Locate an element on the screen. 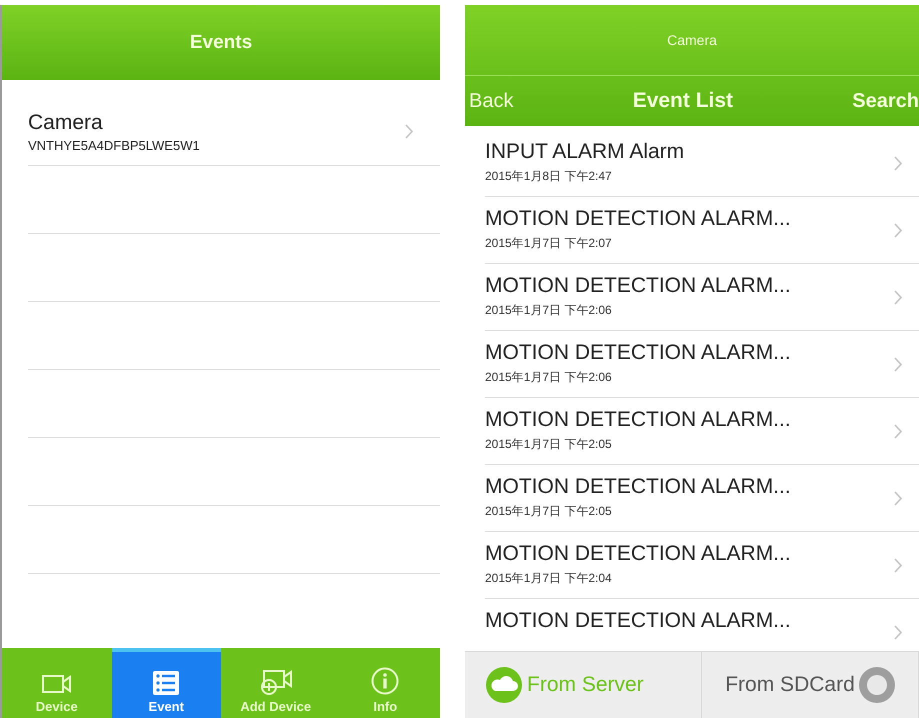 The image size is (919, 718). event-date: 2015年1月8日 下午2:47 is located at coordinates (549, 176).